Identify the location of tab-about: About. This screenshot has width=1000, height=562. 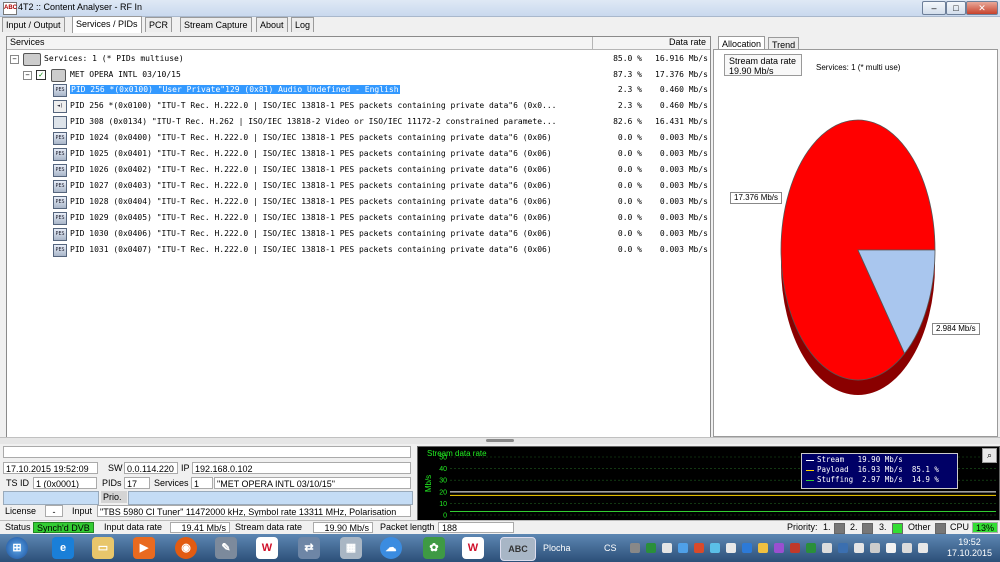
(272, 24).